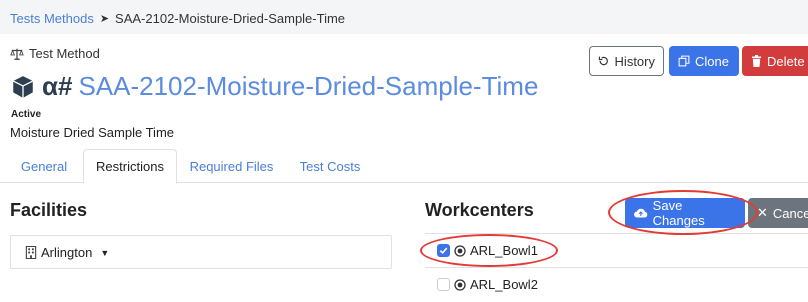 The width and height of the screenshot is (808, 302). Describe the element at coordinates (231, 166) in the screenshot. I see `tab-required-files: Required Files` at that location.